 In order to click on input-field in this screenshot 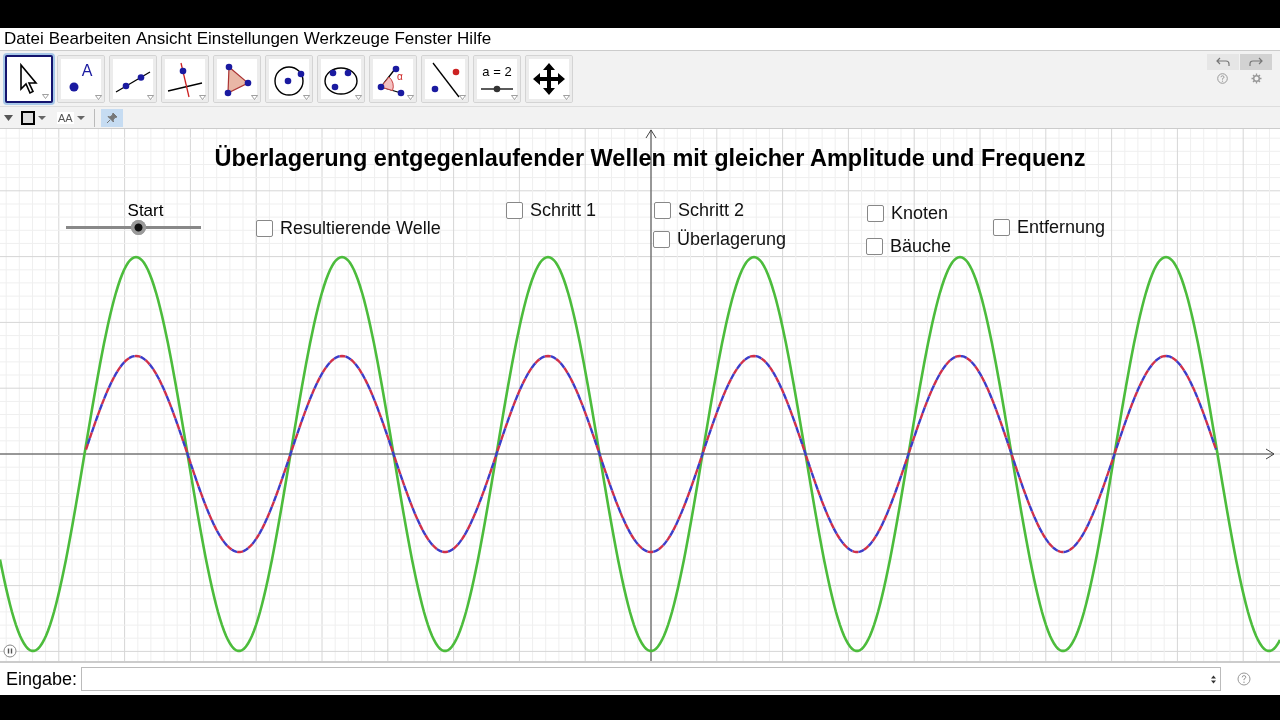, I will do `click(651, 679)`.